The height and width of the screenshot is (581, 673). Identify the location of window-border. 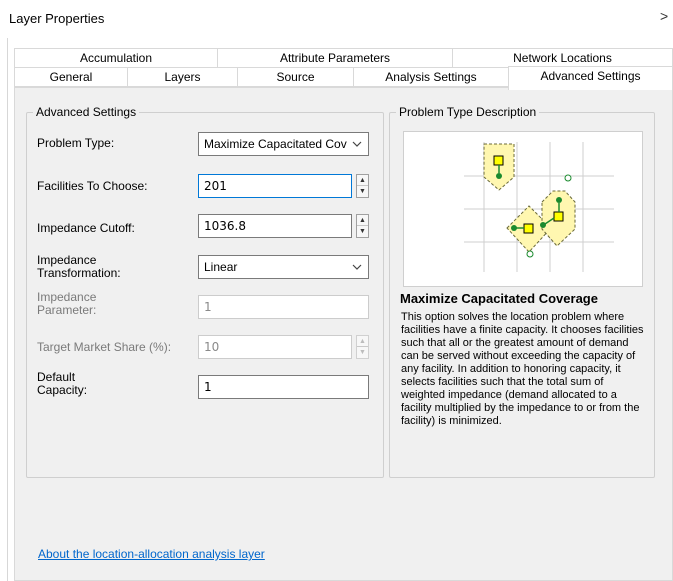
(7, 309).